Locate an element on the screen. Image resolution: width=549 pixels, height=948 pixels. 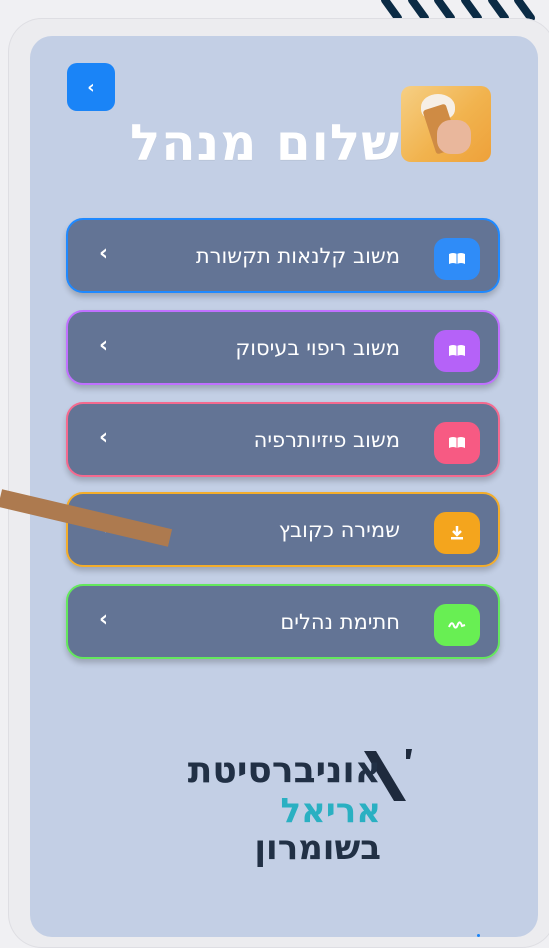
back-button: ‹ is located at coordinates (91, 87).